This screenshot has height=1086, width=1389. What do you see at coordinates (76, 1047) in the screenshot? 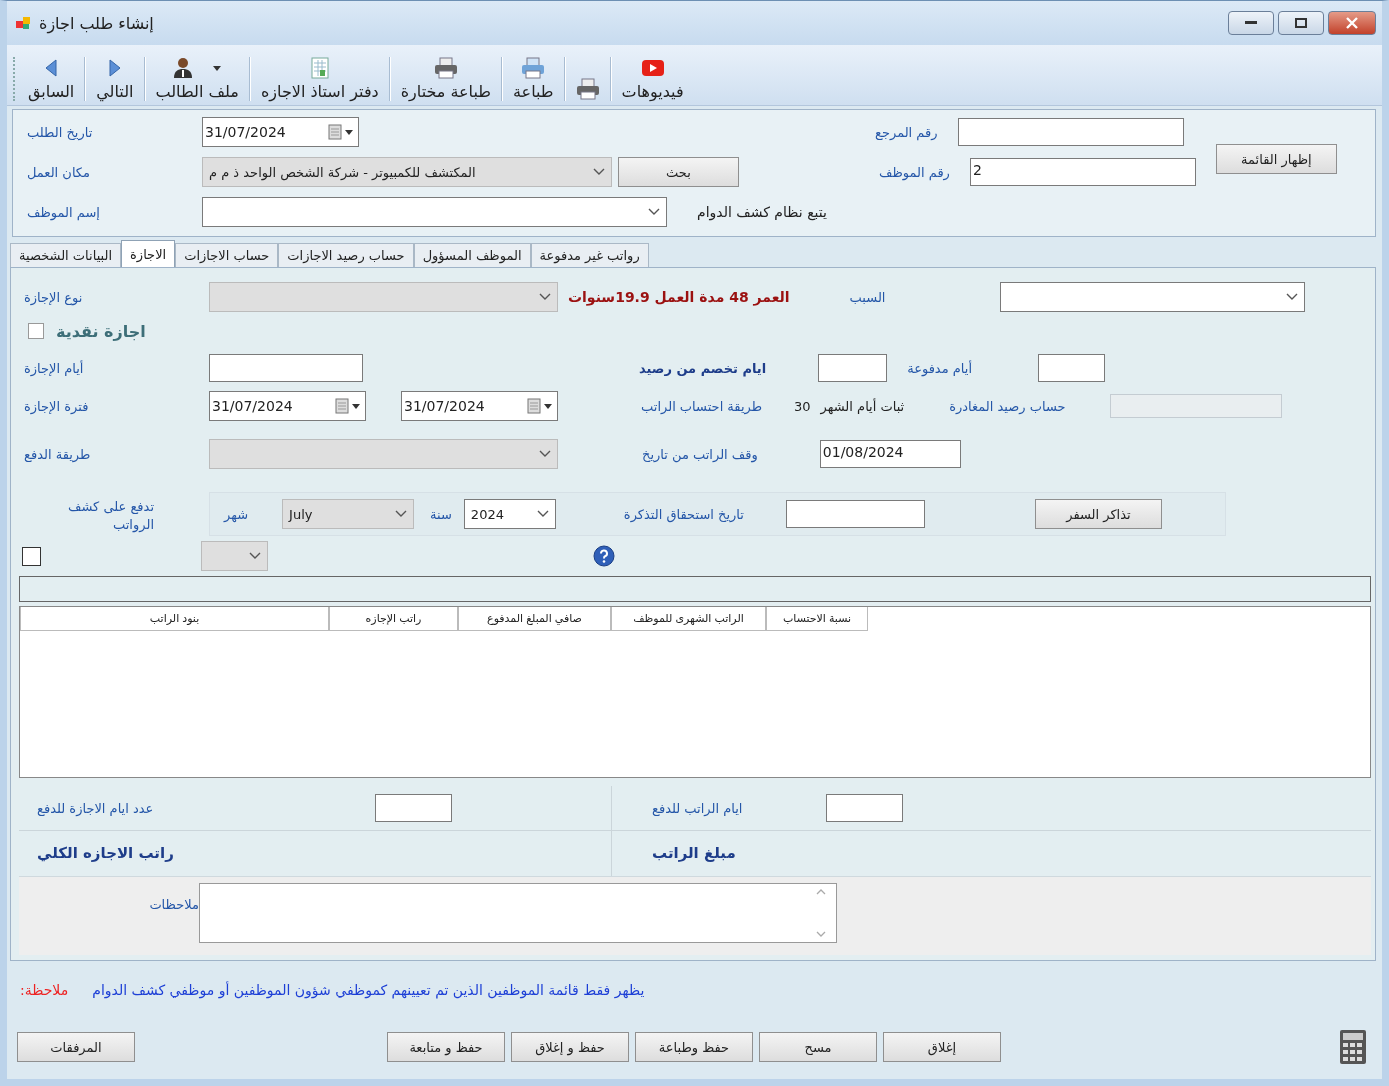
I see `attachments-button: المرفقات` at bounding box center [76, 1047].